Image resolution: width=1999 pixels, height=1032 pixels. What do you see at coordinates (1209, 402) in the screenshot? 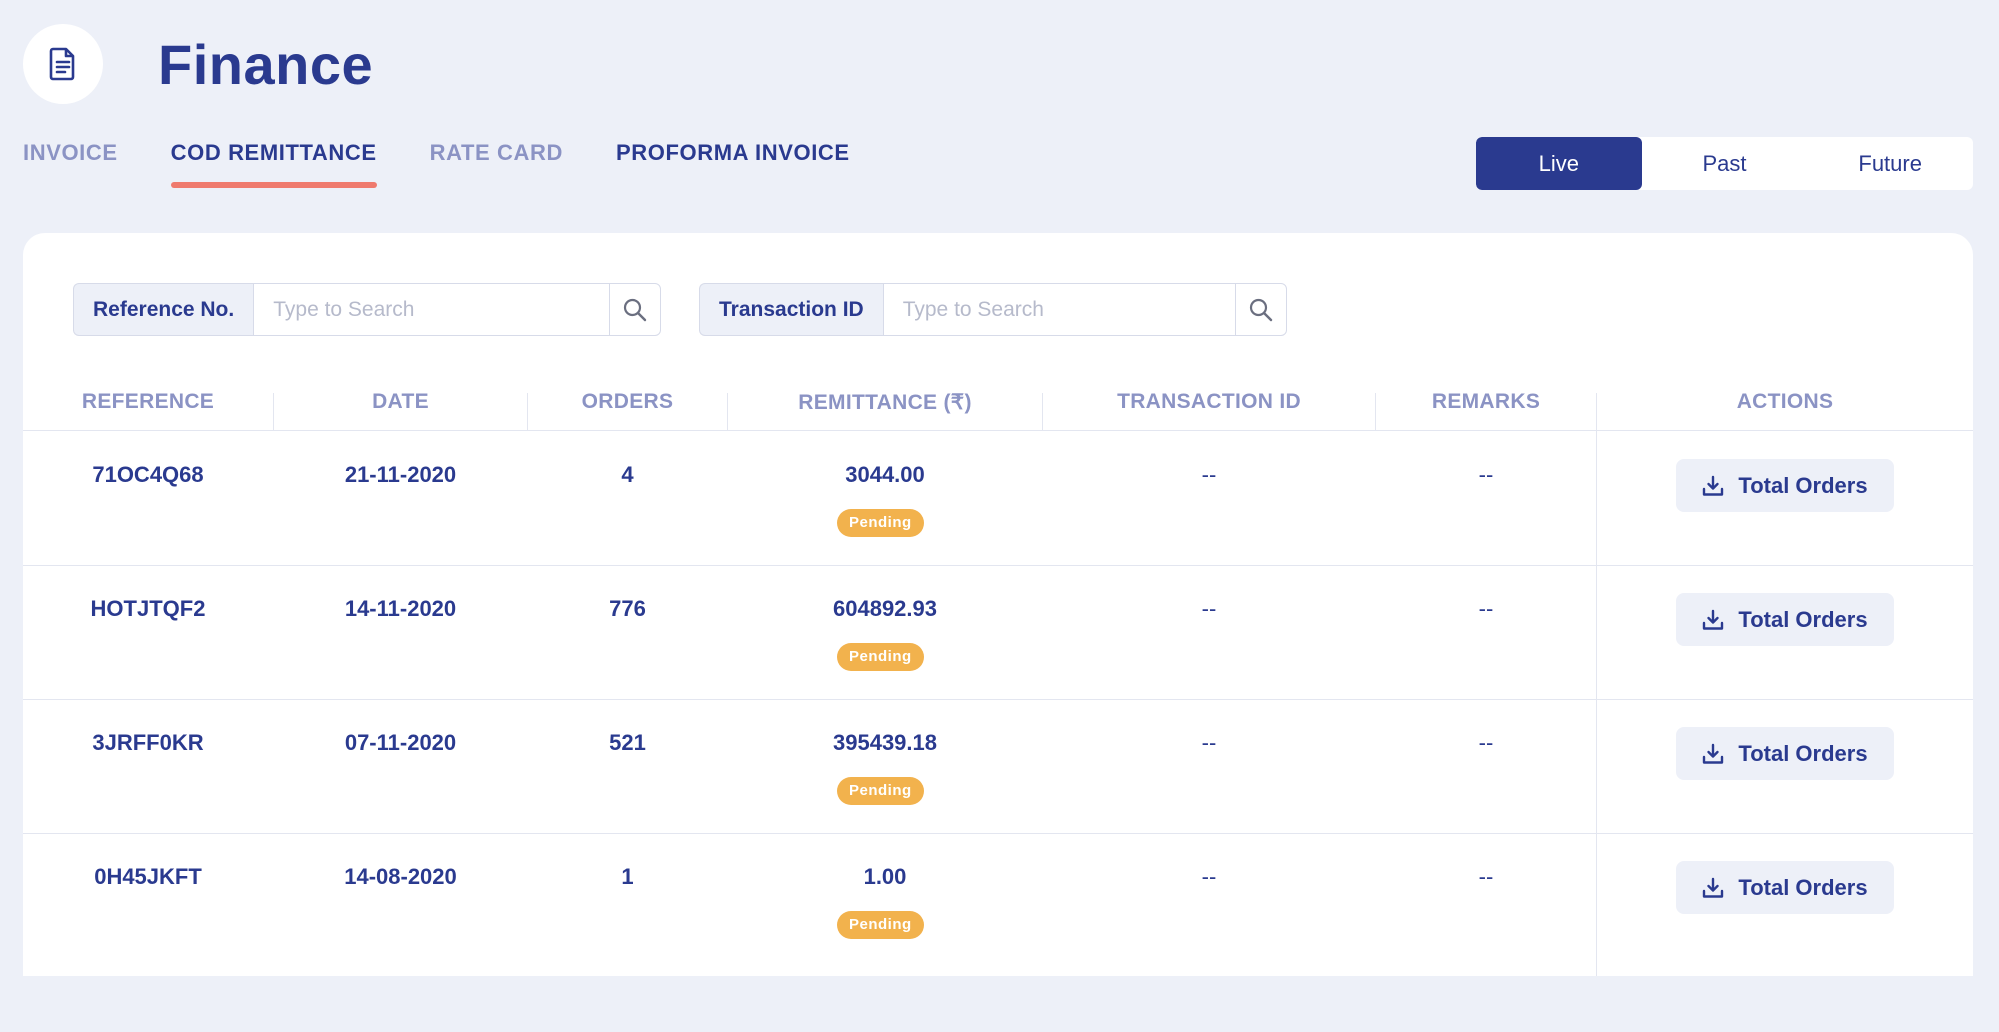
I see `column-transaction-id: TRANSACTION ID` at bounding box center [1209, 402].